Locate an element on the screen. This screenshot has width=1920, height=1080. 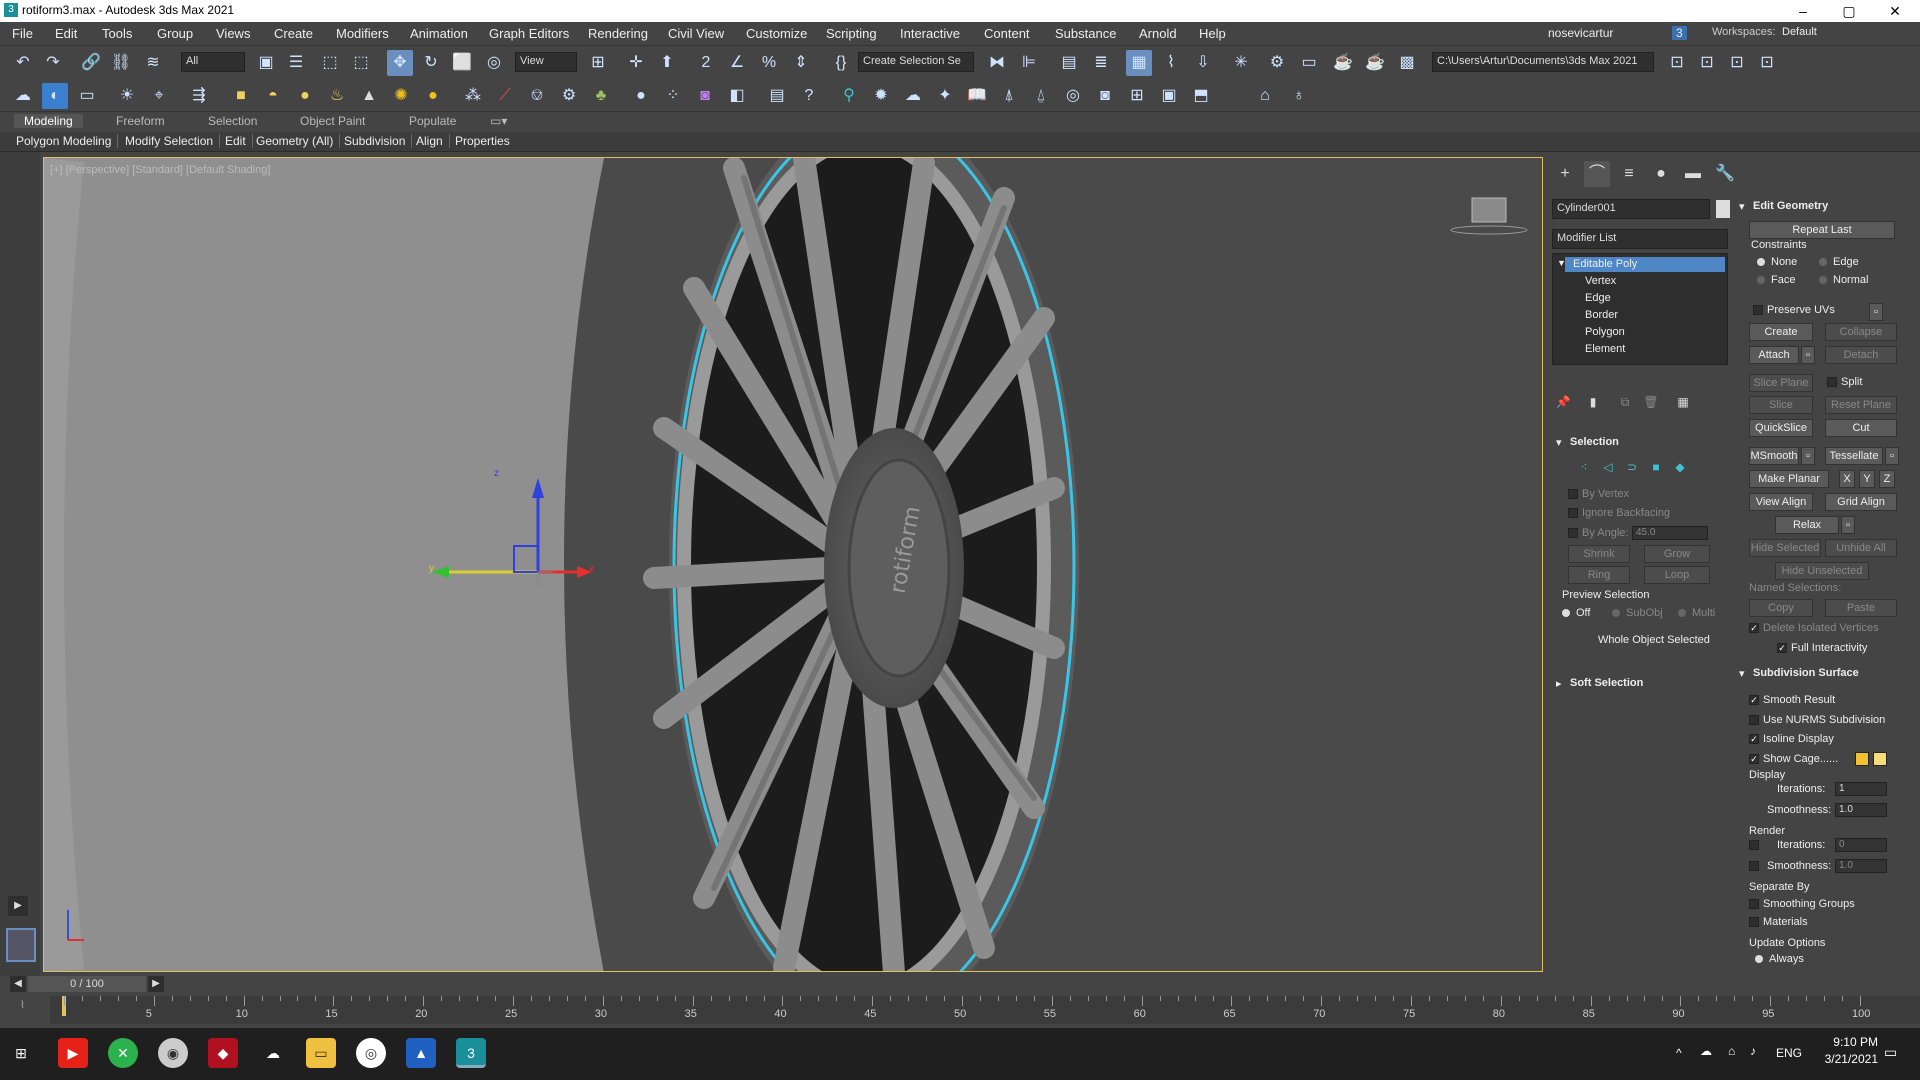
msmooth-button: MSmooth is located at coordinates (1774, 456).